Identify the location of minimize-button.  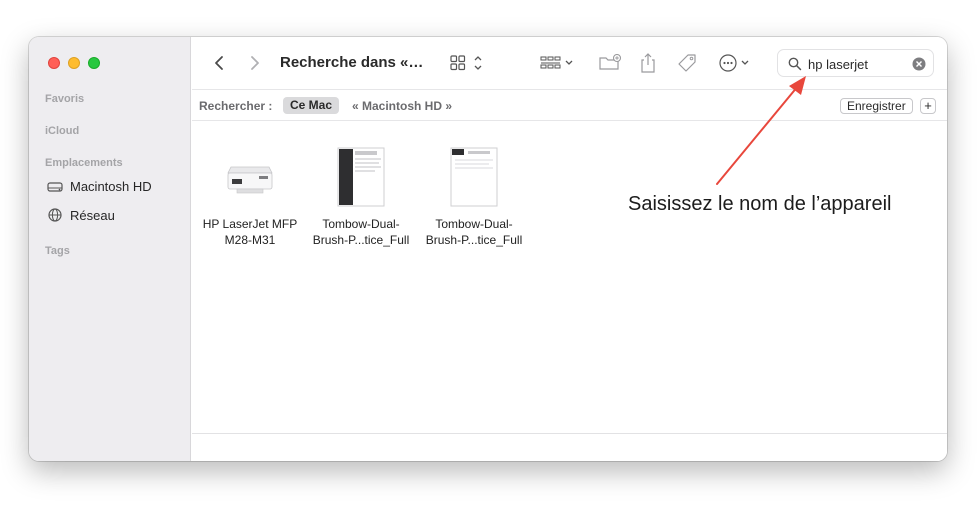
(74, 63).